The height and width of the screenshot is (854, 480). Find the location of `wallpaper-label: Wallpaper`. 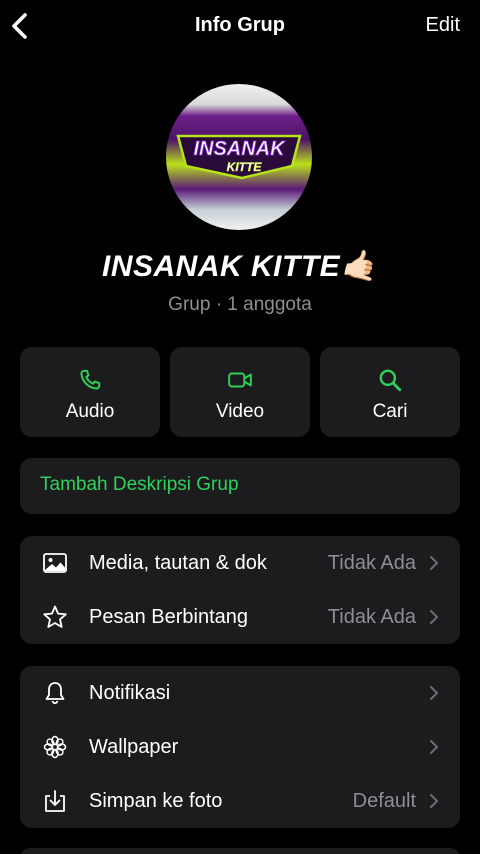

wallpaper-label: Wallpaper is located at coordinates (134, 747).